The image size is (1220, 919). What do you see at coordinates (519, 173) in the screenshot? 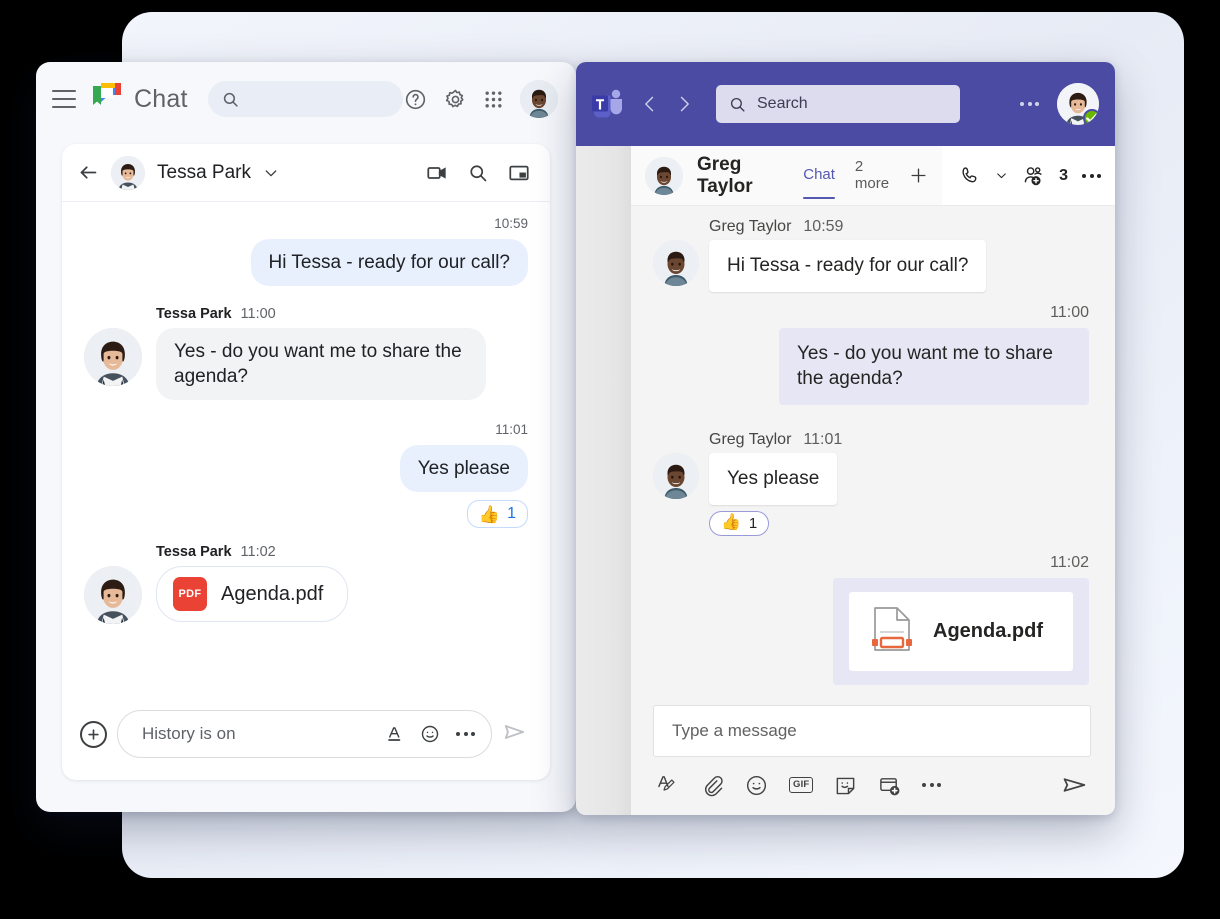
I see `picture-in-picture-icon` at bounding box center [519, 173].